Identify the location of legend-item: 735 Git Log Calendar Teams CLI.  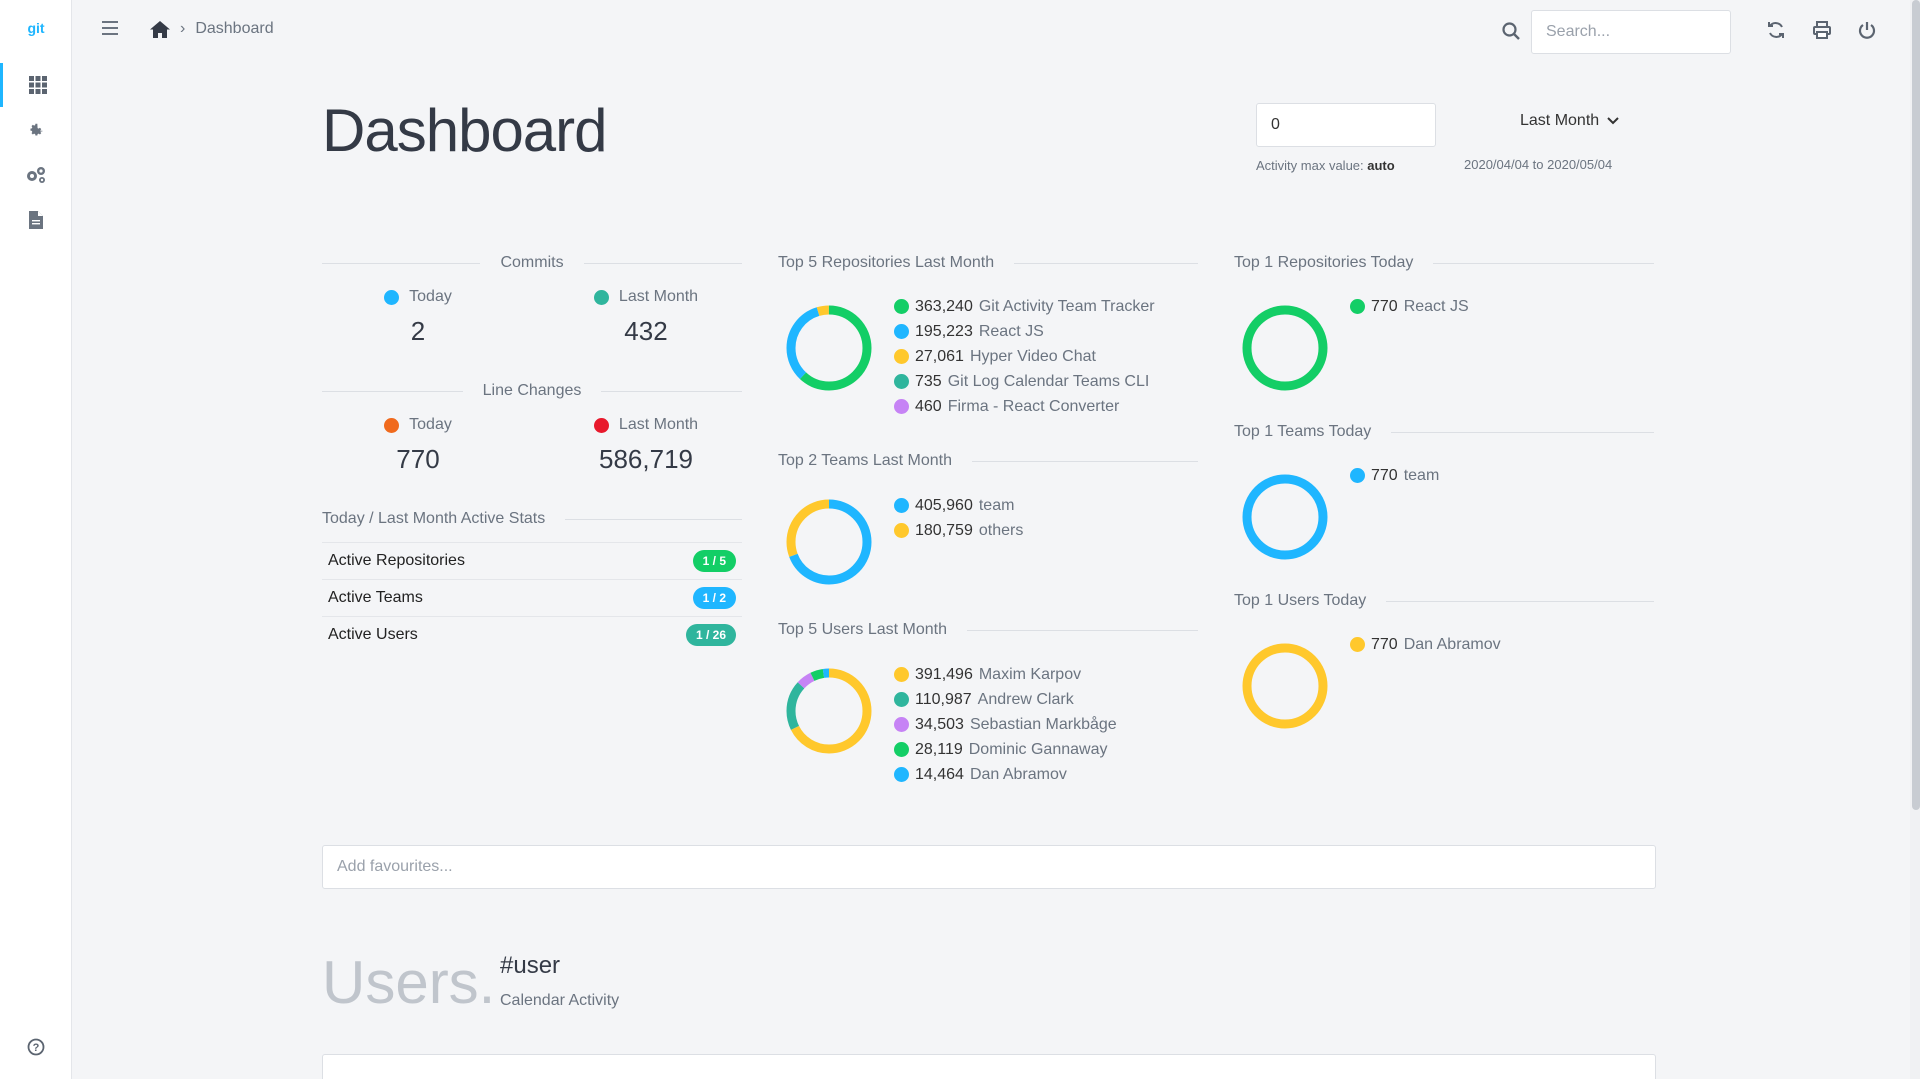
(1024, 381).